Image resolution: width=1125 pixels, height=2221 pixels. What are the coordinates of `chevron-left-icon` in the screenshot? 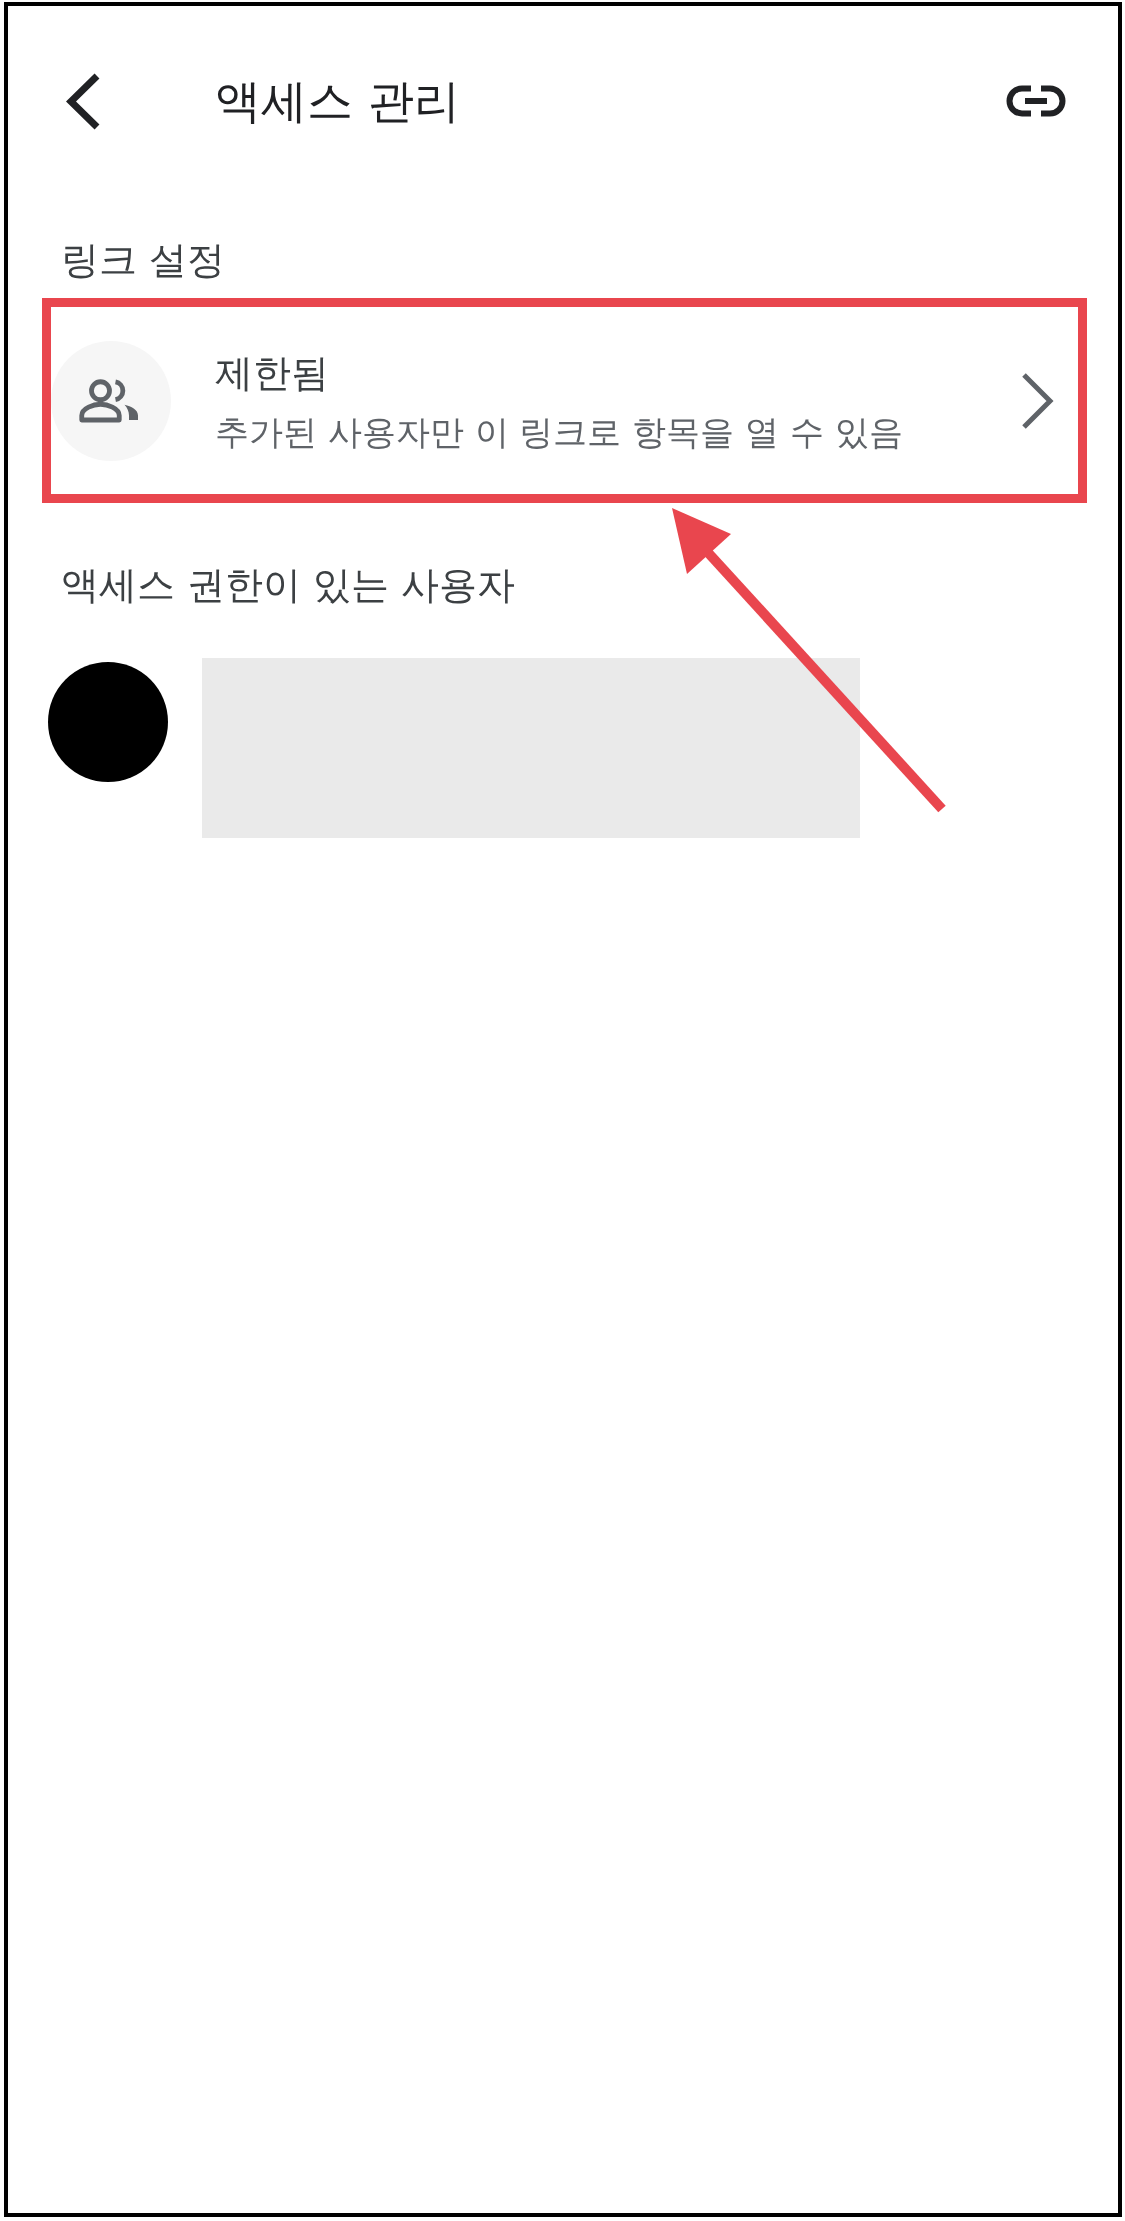 It's located at (83, 101).